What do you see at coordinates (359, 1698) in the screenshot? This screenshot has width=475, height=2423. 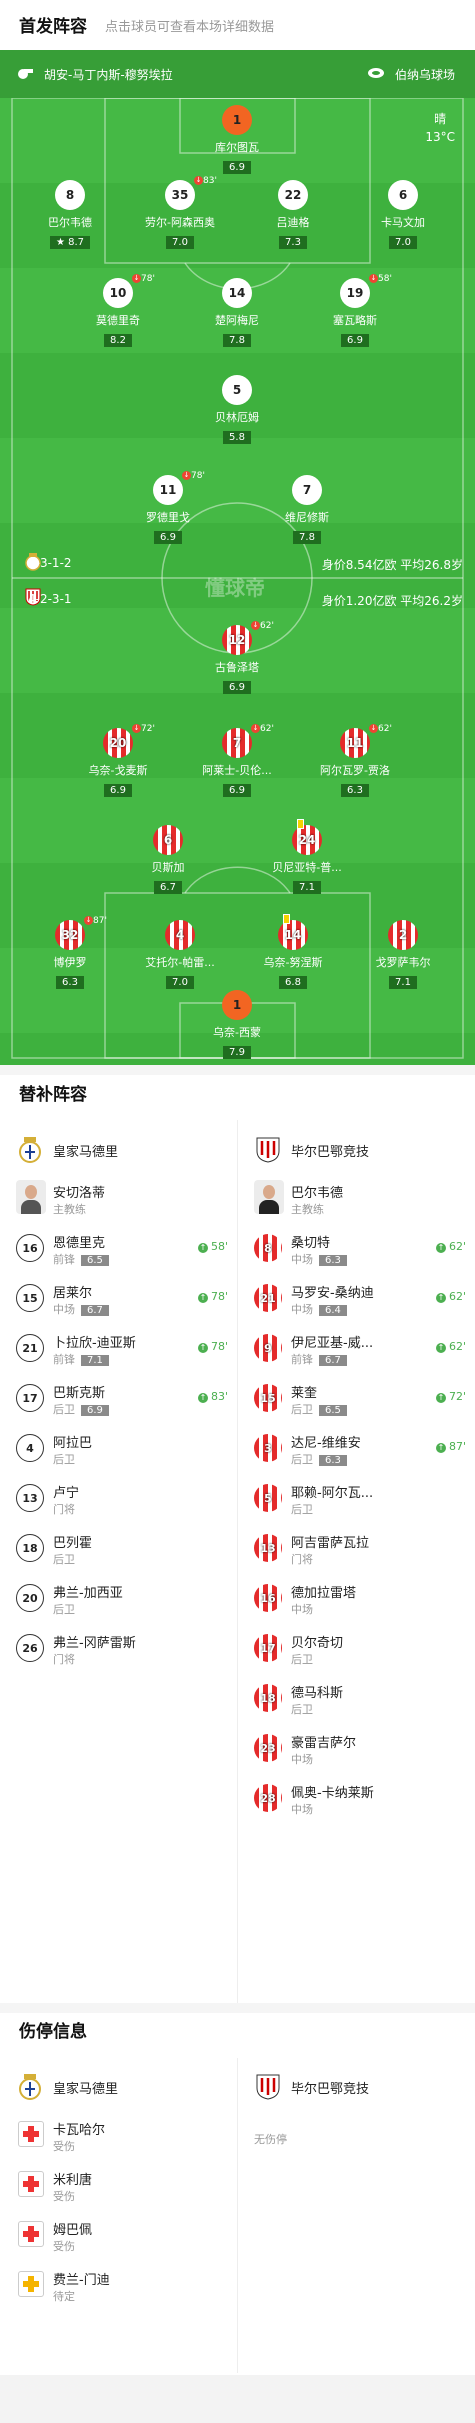 I see `sub-player-row: 18 德马科斯 后卫` at bounding box center [359, 1698].